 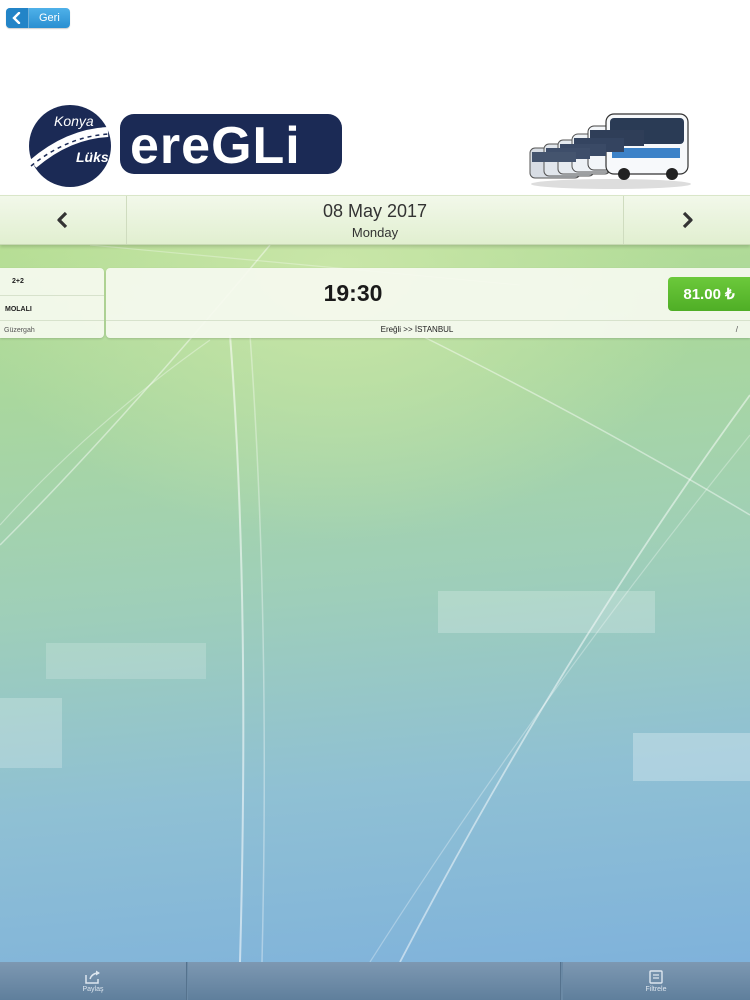 I want to click on date-text: 08 May 2017, so click(x=375, y=211).